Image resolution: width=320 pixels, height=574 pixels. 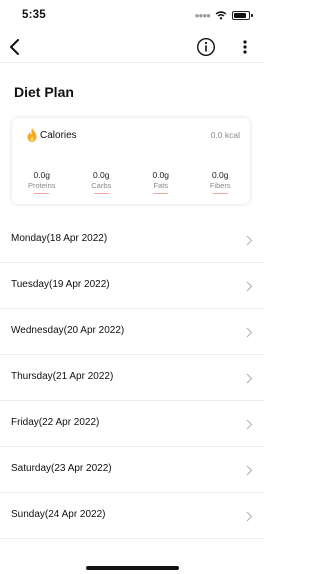 What do you see at coordinates (225, 135) in the screenshot?
I see `calories-value: 0.0 kcal` at bounding box center [225, 135].